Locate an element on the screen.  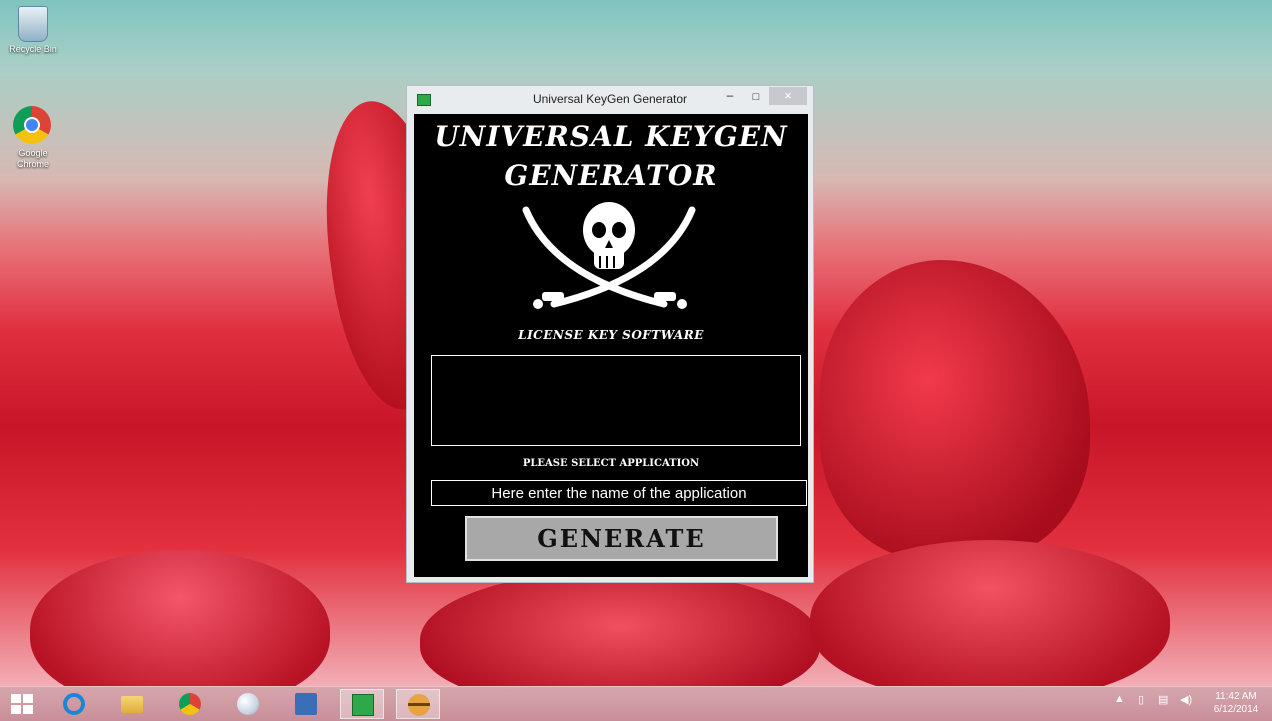
taskbar-burger-app is located at coordinates (418, 704).